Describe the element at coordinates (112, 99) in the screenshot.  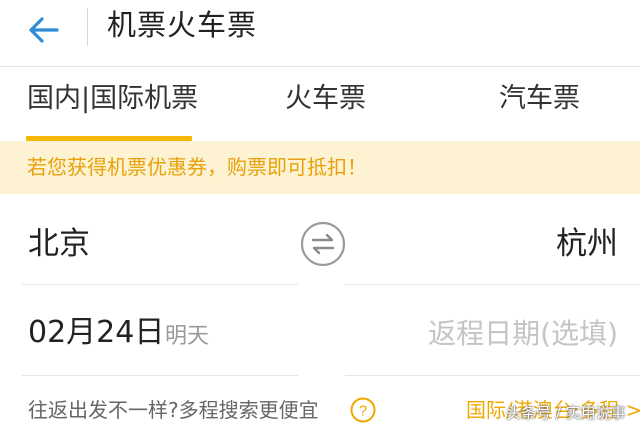
I see `tab-flights: 国内|国际机票` at that location.